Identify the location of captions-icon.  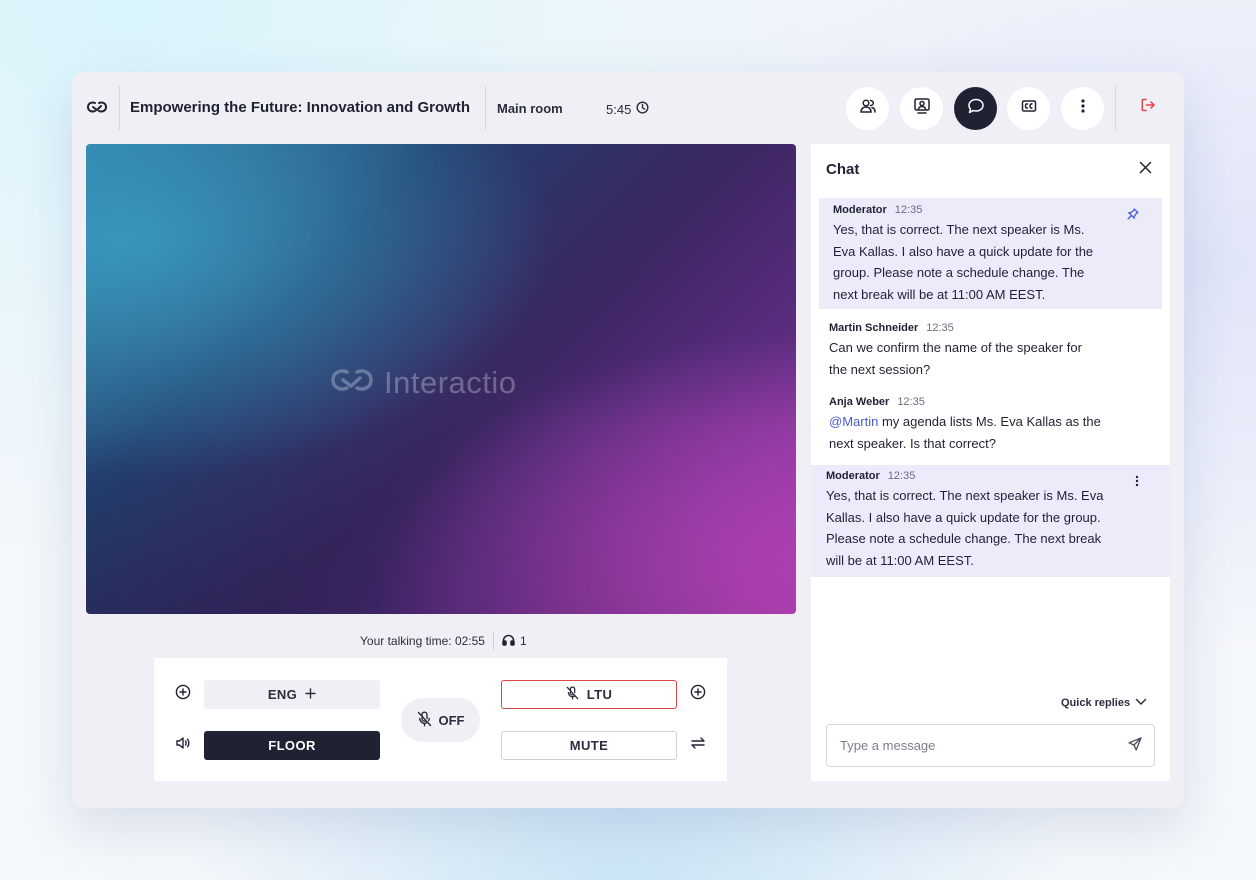
(1029, 108).